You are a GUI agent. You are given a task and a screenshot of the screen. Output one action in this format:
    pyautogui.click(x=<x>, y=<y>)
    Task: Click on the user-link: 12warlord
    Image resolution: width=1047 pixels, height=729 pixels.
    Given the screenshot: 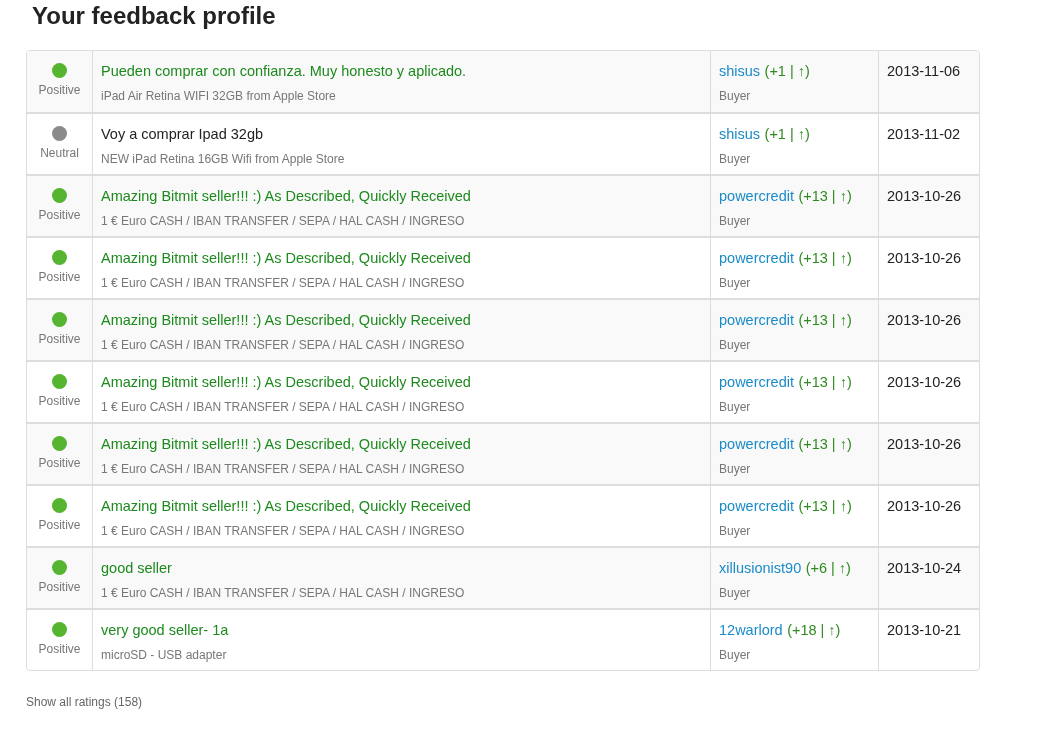 What is the action you would take?
    pyautogui.click(x=751, y=630)
    